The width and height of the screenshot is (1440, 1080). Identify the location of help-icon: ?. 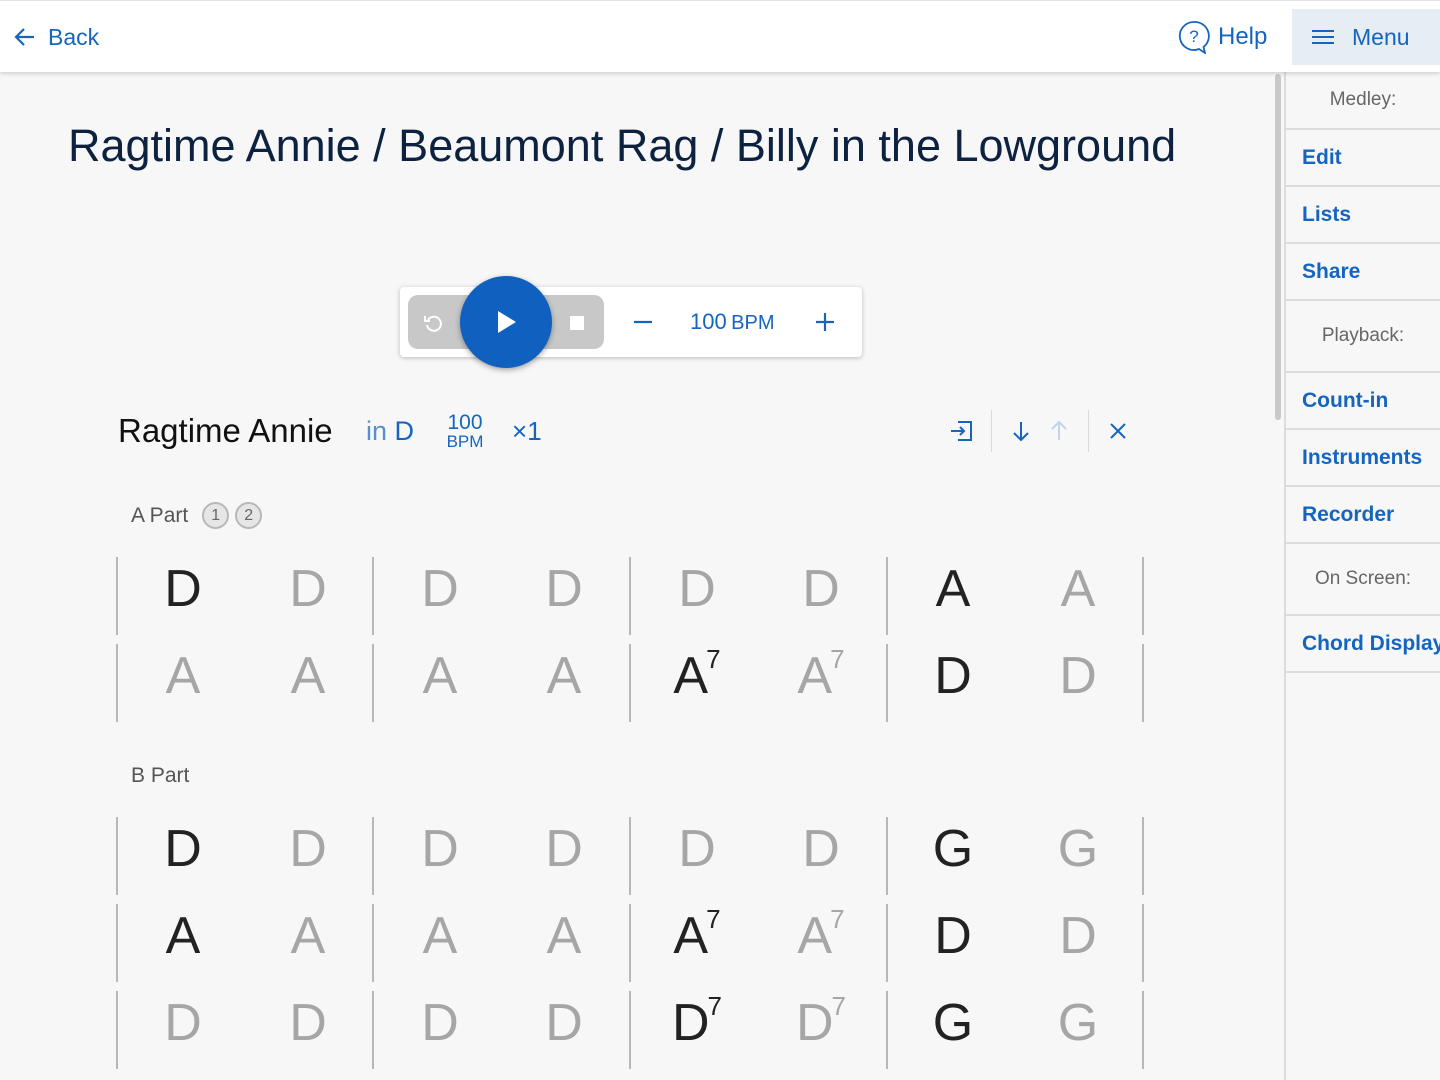
(1194, 37).